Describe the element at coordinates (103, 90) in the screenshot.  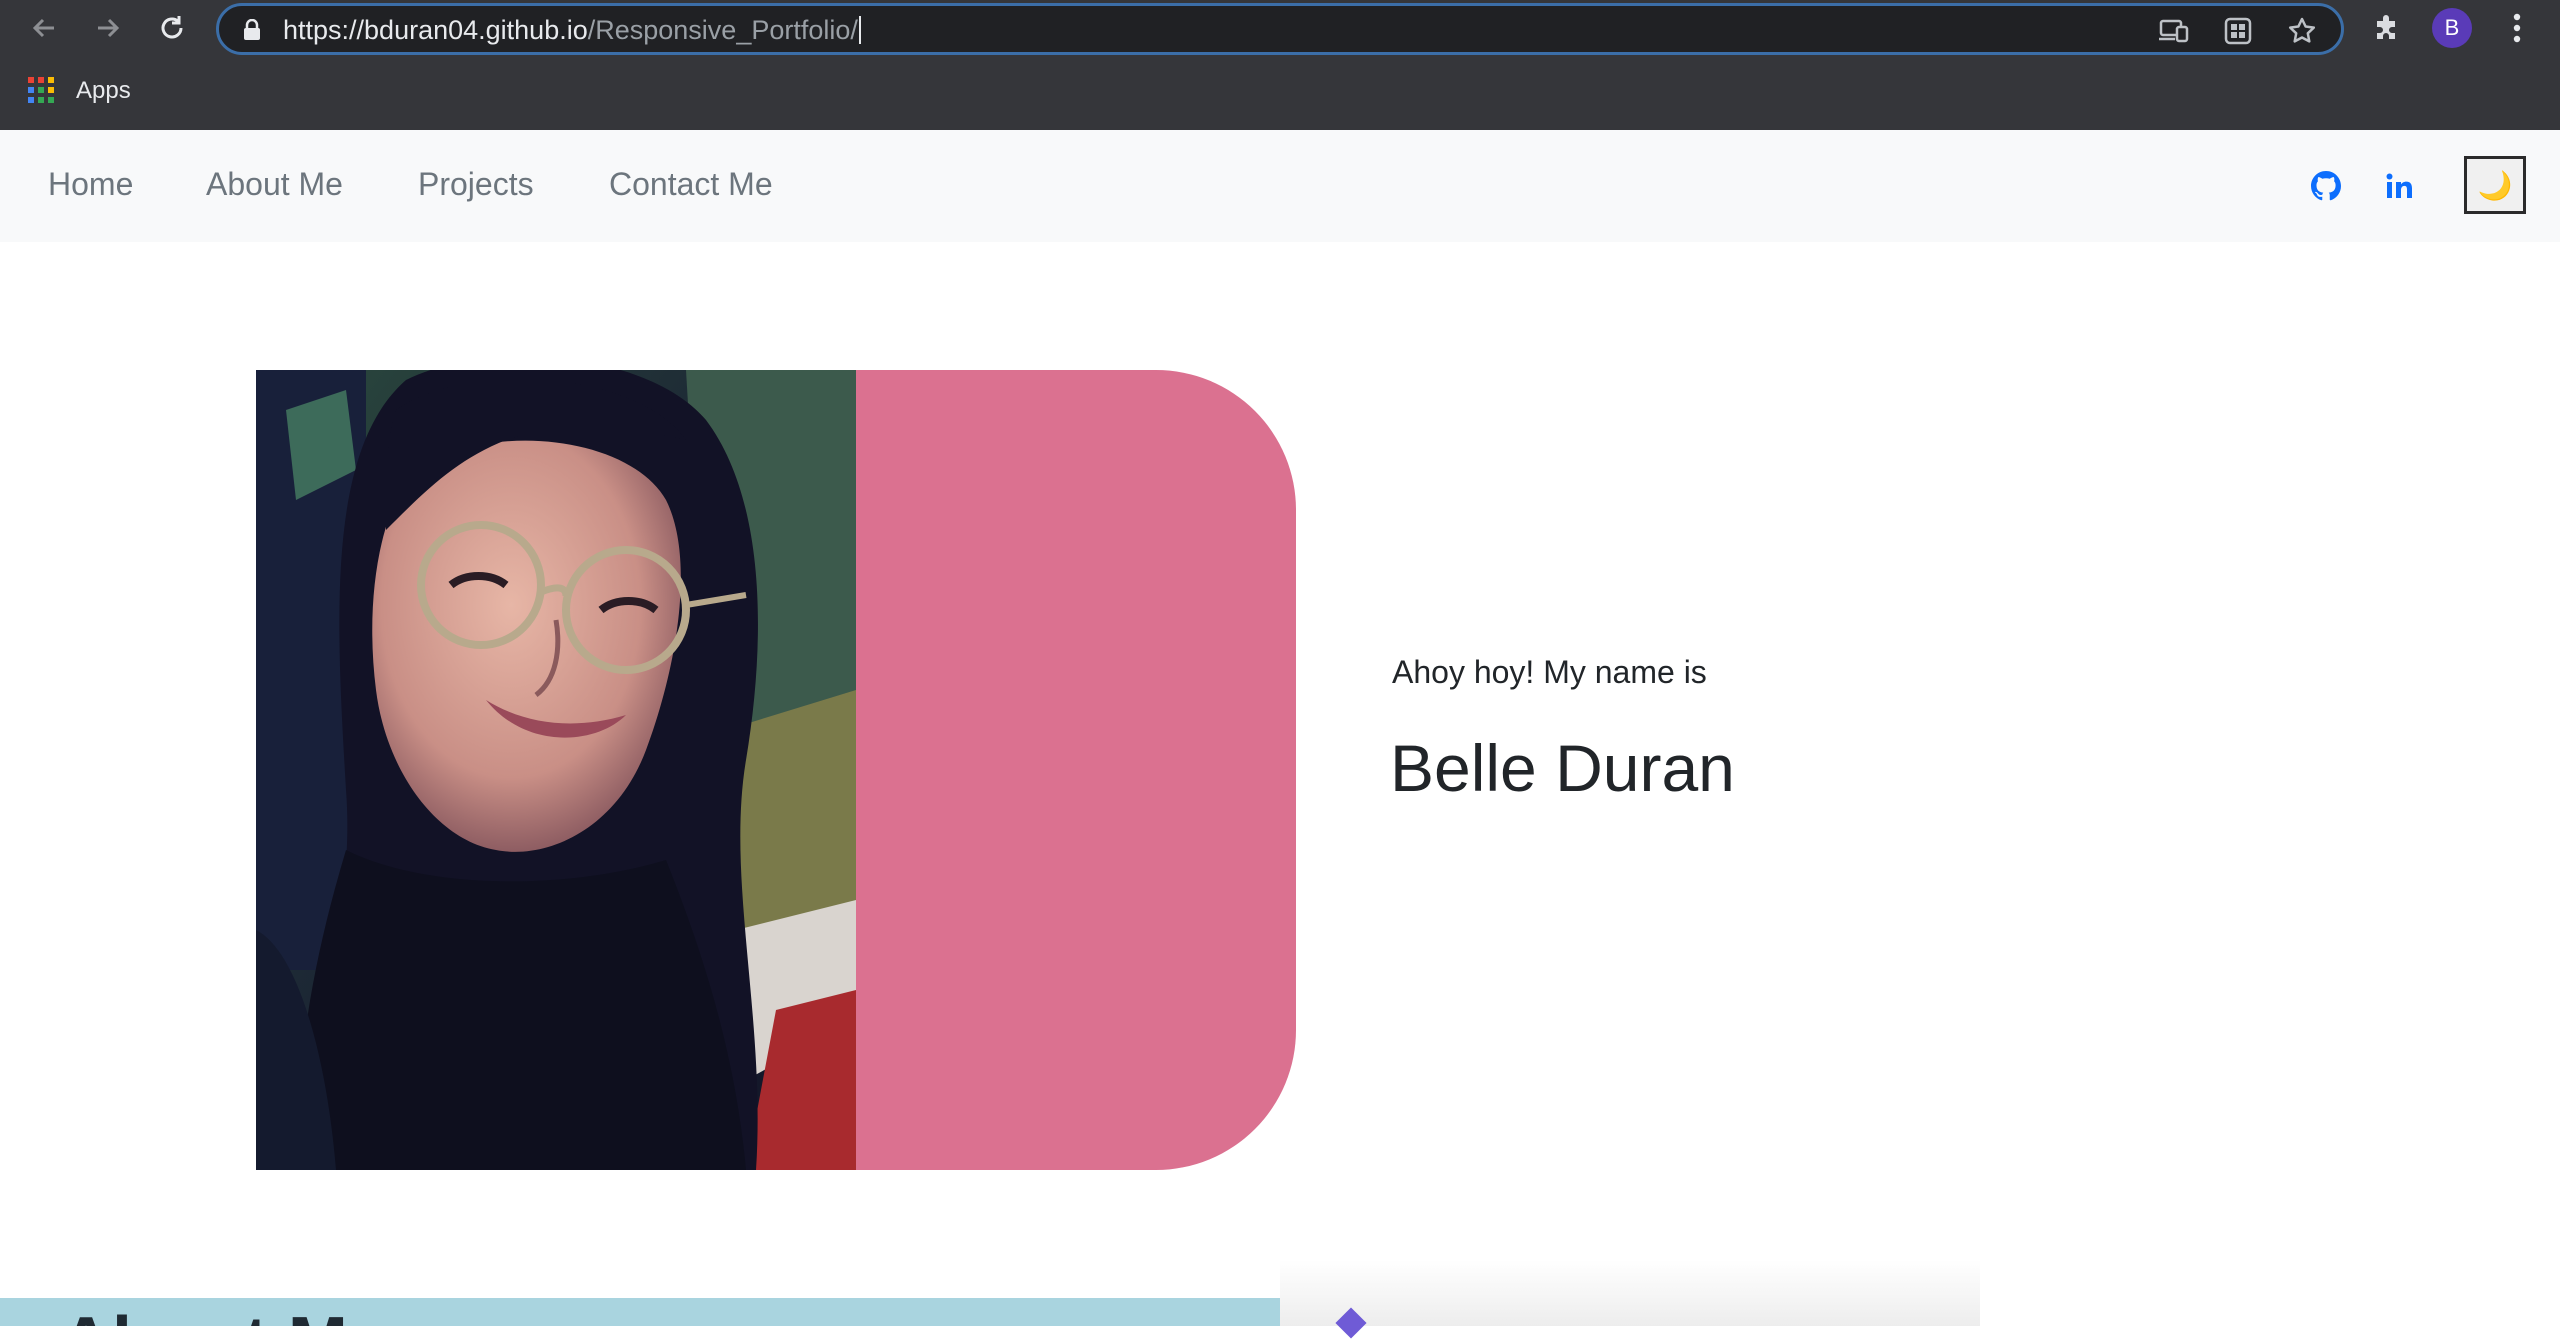
I see `bookmark-label: Apps` at that location.